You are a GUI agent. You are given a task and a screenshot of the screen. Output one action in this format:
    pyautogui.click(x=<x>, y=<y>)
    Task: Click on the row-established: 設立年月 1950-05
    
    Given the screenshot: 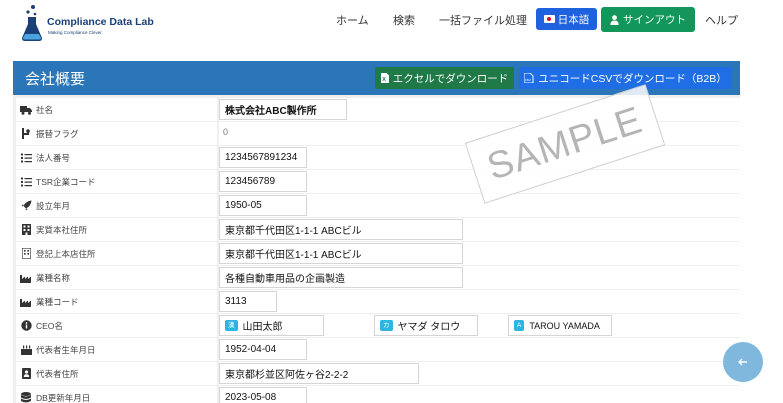 What is the action you would take?
    pyautogui.click(x=376, y=205)
    